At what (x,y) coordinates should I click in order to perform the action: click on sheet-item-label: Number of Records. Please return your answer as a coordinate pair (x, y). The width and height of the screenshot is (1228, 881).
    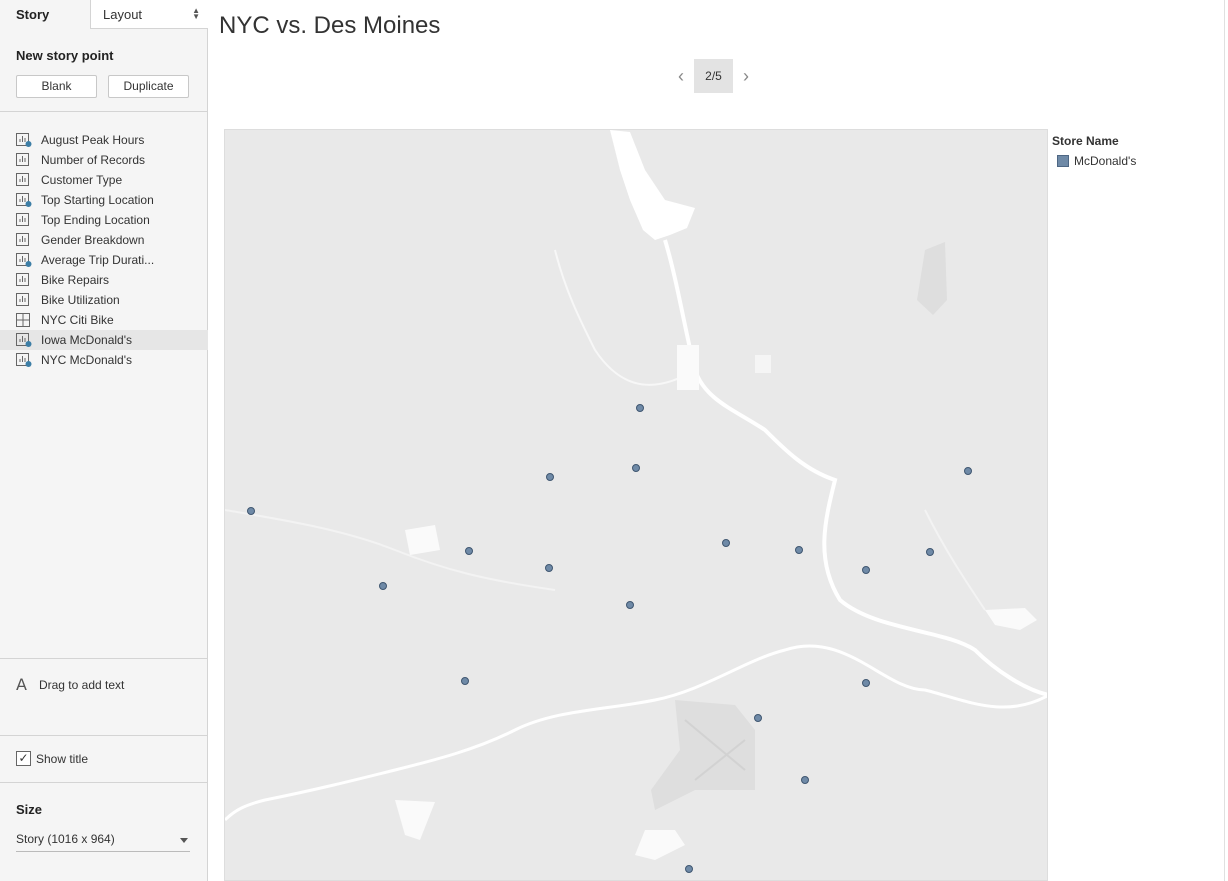
    Looking at the image, I should click on (93, 160).